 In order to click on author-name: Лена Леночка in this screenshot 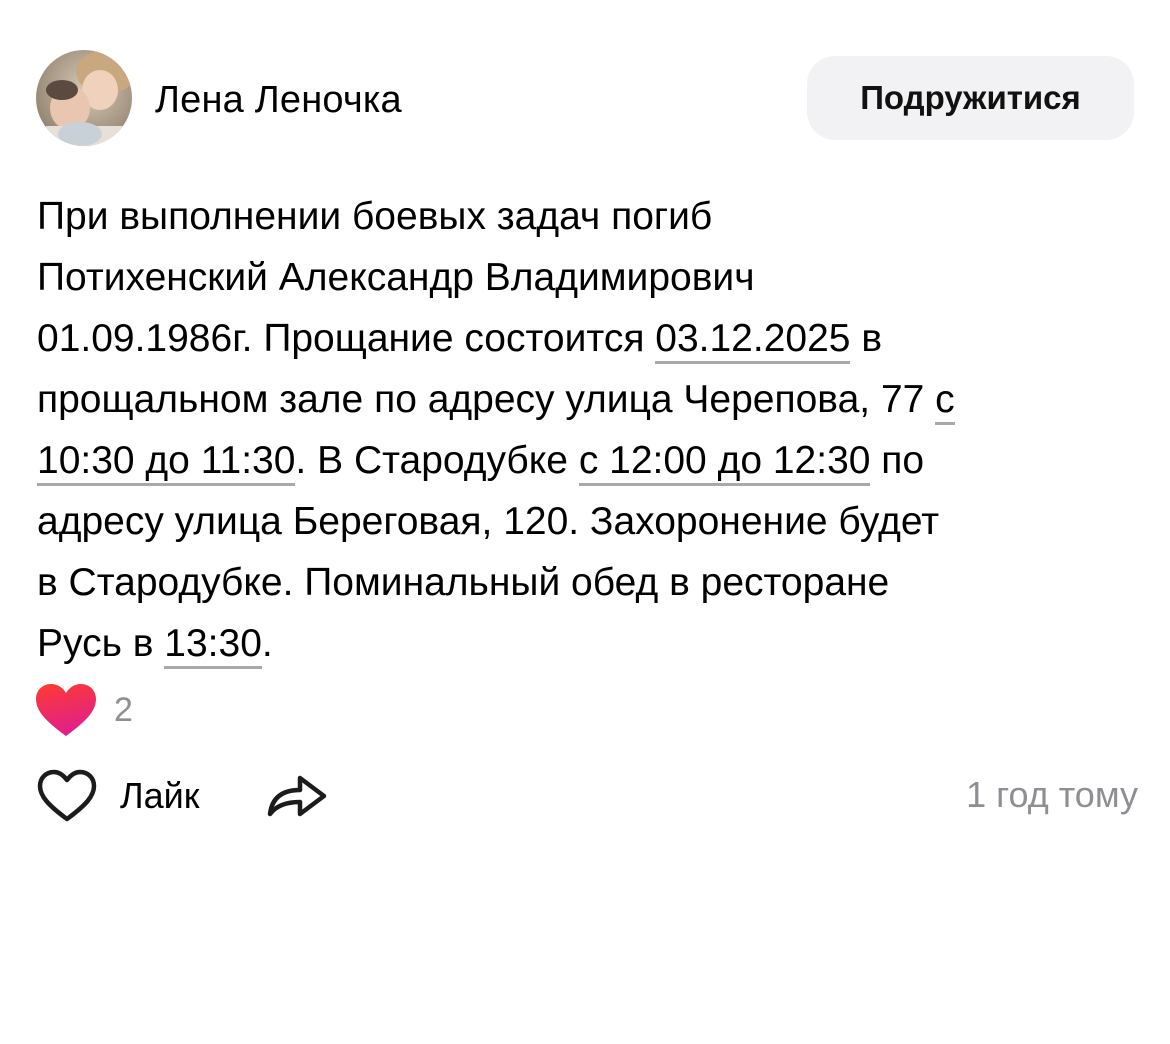, I will do `click(278, 100)`.